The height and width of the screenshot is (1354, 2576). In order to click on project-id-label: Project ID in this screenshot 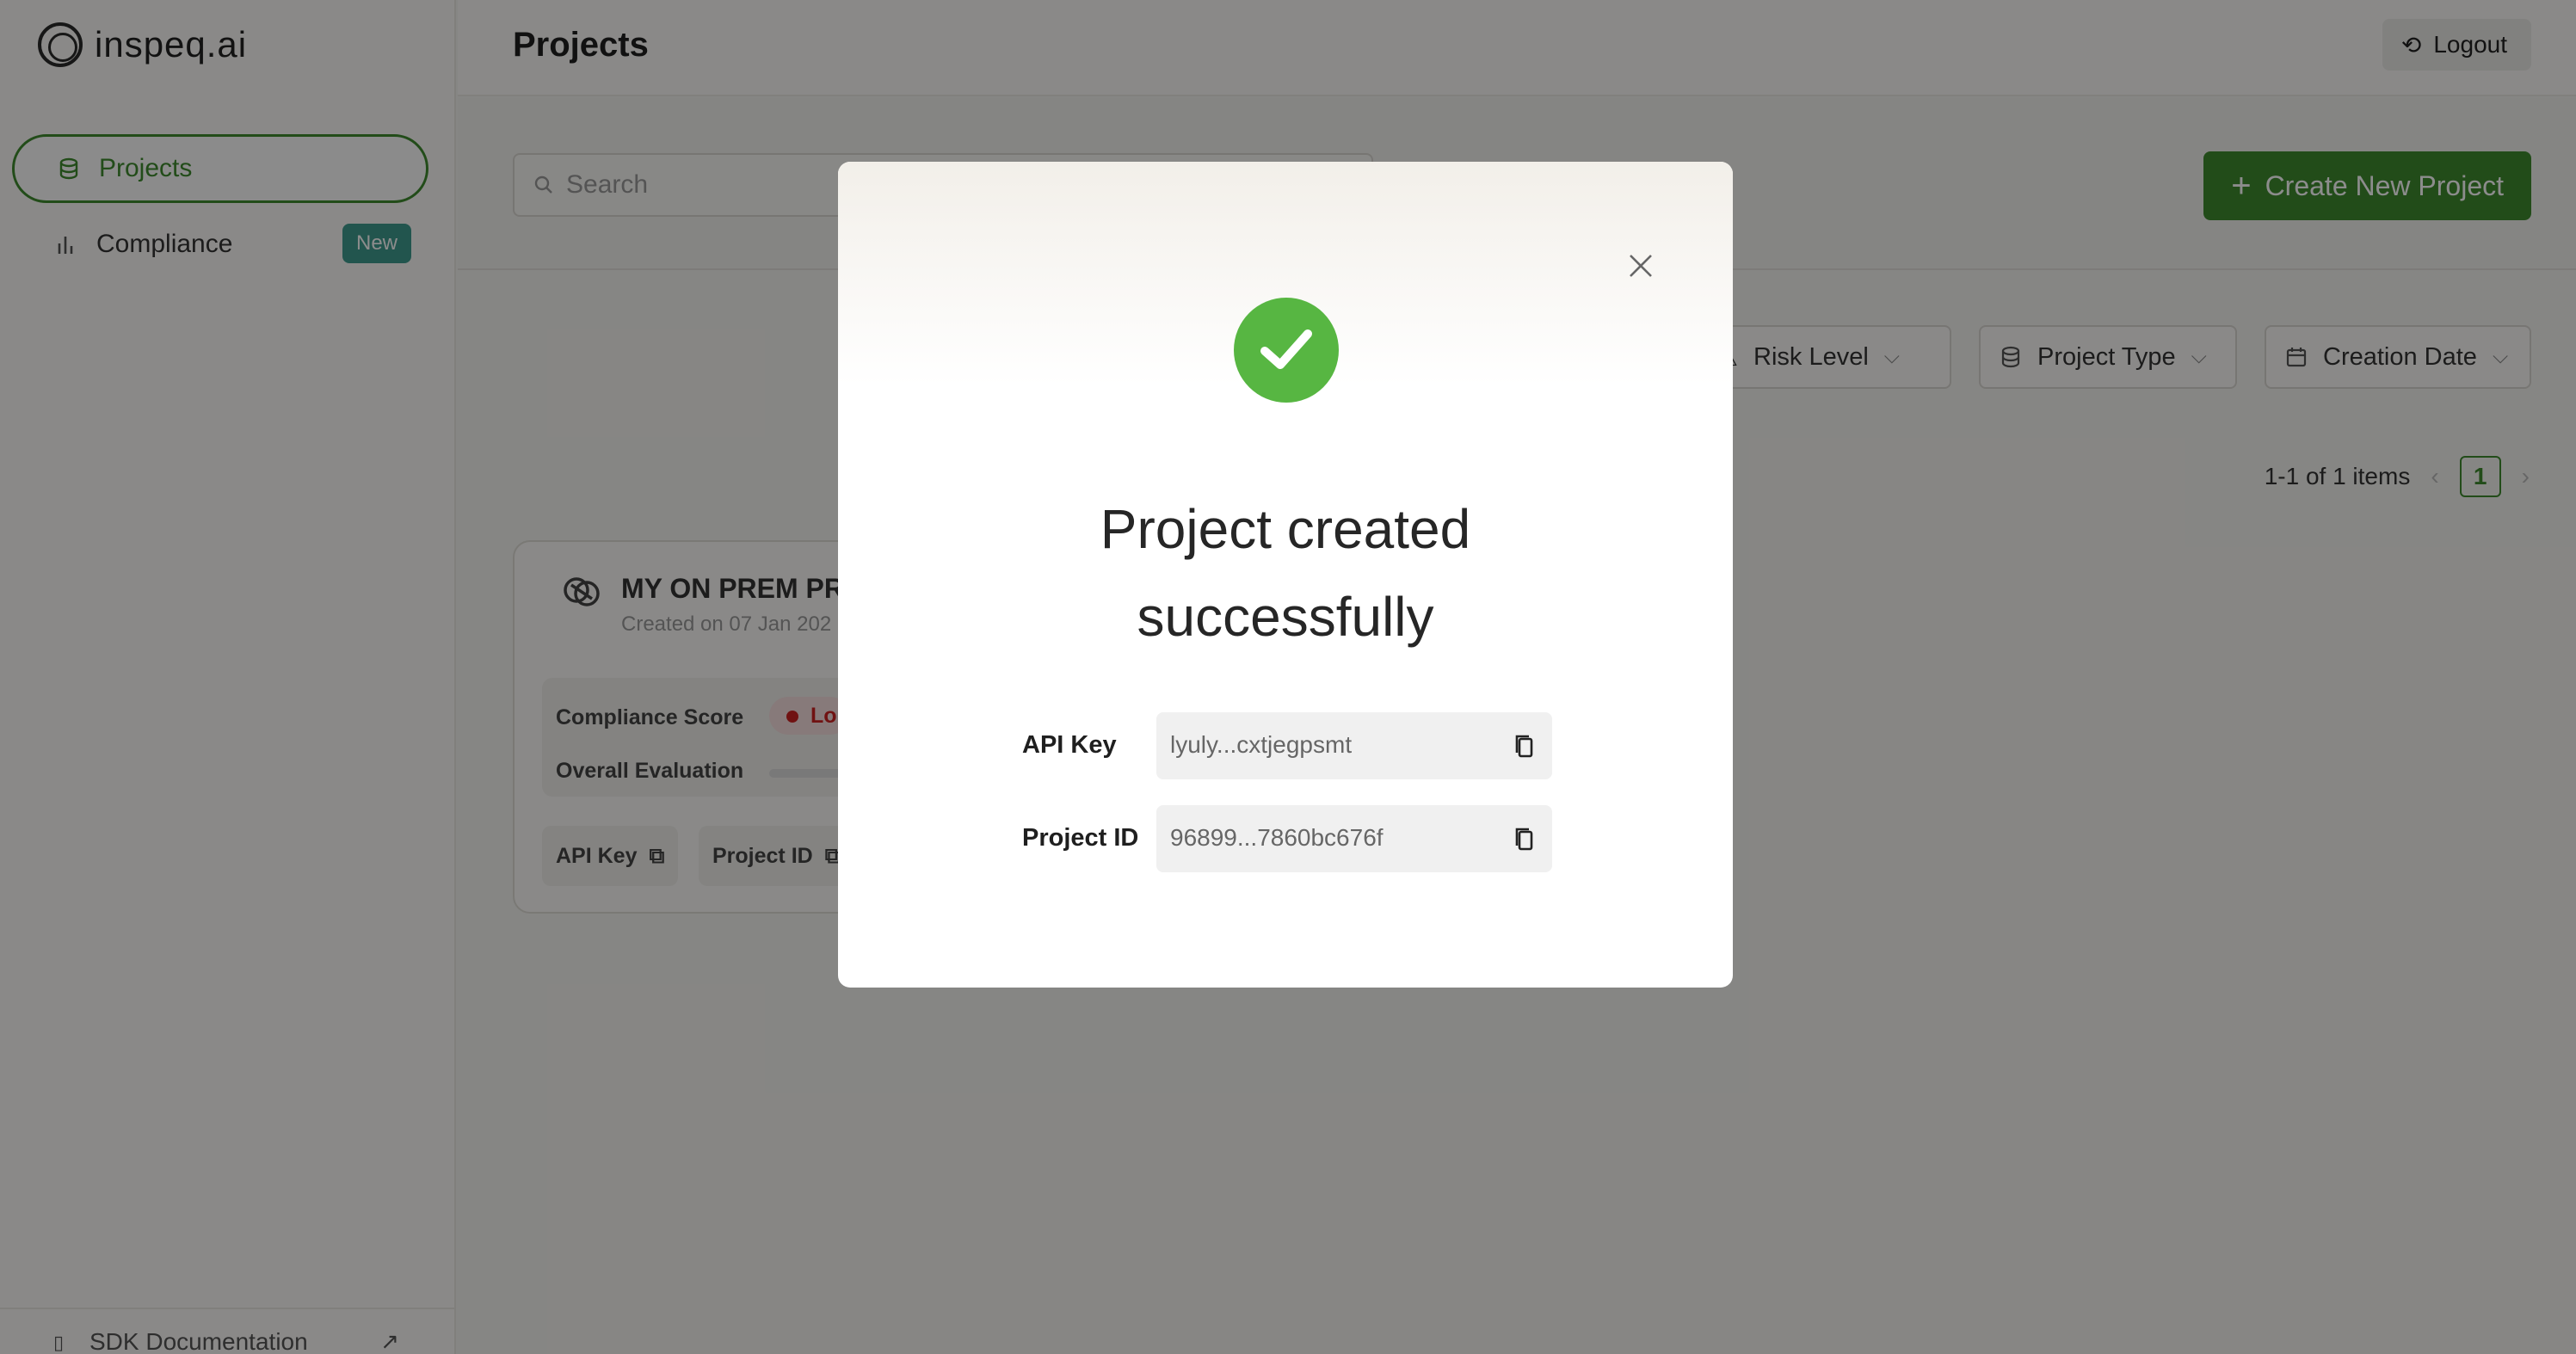, I will do `click(1080, 838)`.